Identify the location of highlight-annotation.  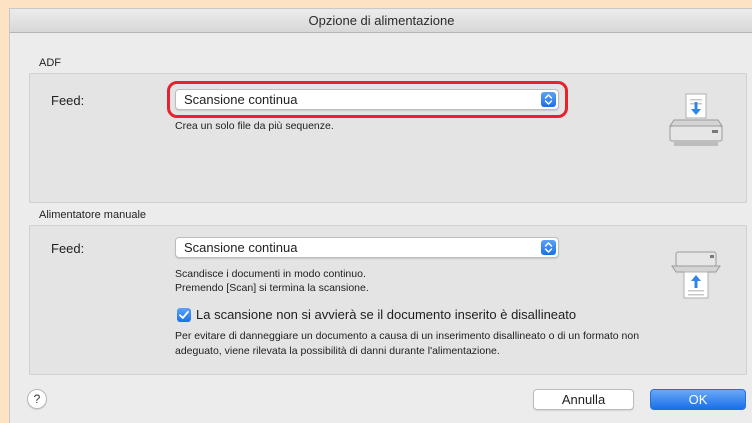
(367, 99).